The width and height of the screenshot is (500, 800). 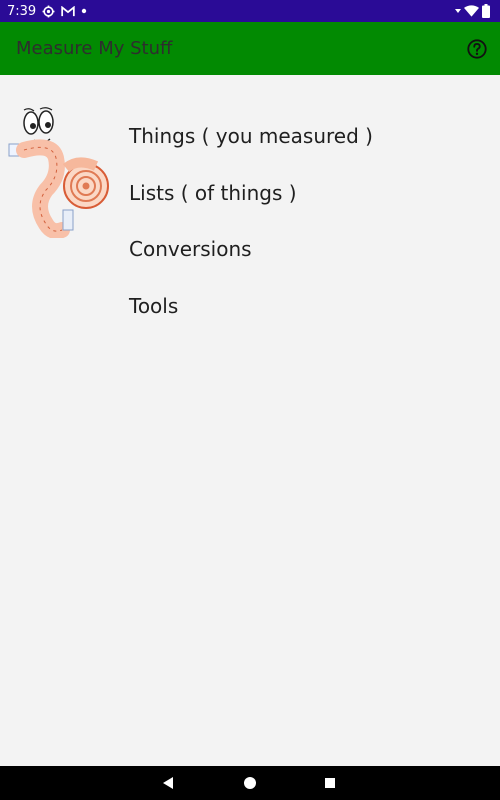 What do you see at coordinates (68, 11) in the screenshot?
I see `gmail-icon` at bounding box center [68, 11].